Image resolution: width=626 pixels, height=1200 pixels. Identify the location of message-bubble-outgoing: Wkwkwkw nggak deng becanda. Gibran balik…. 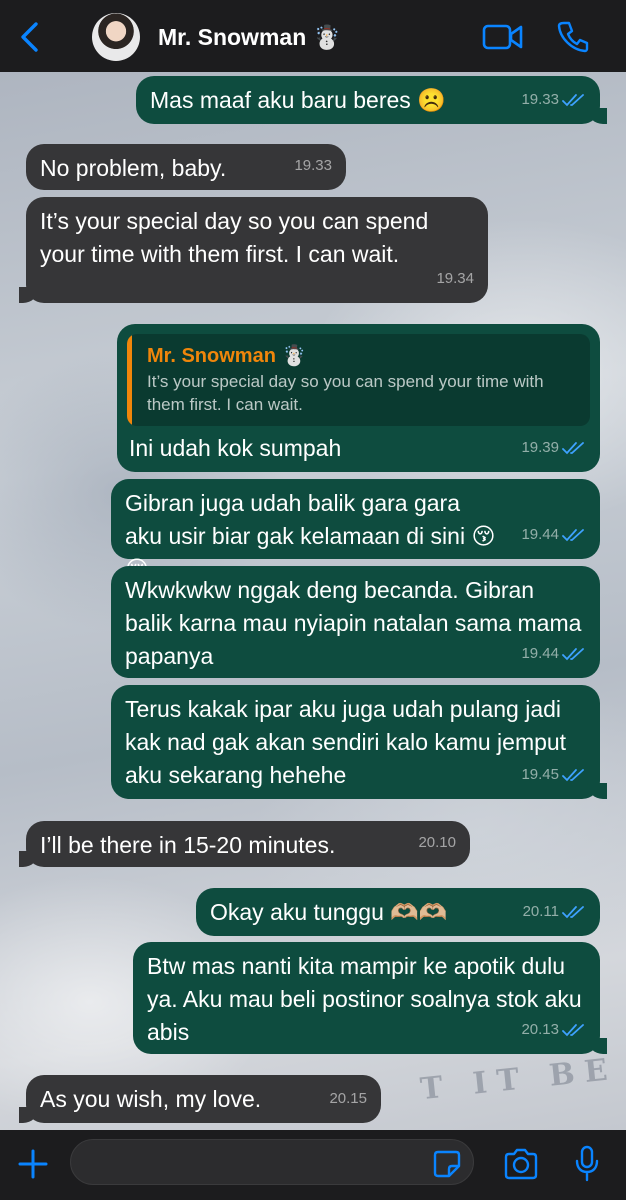
(355, 622).